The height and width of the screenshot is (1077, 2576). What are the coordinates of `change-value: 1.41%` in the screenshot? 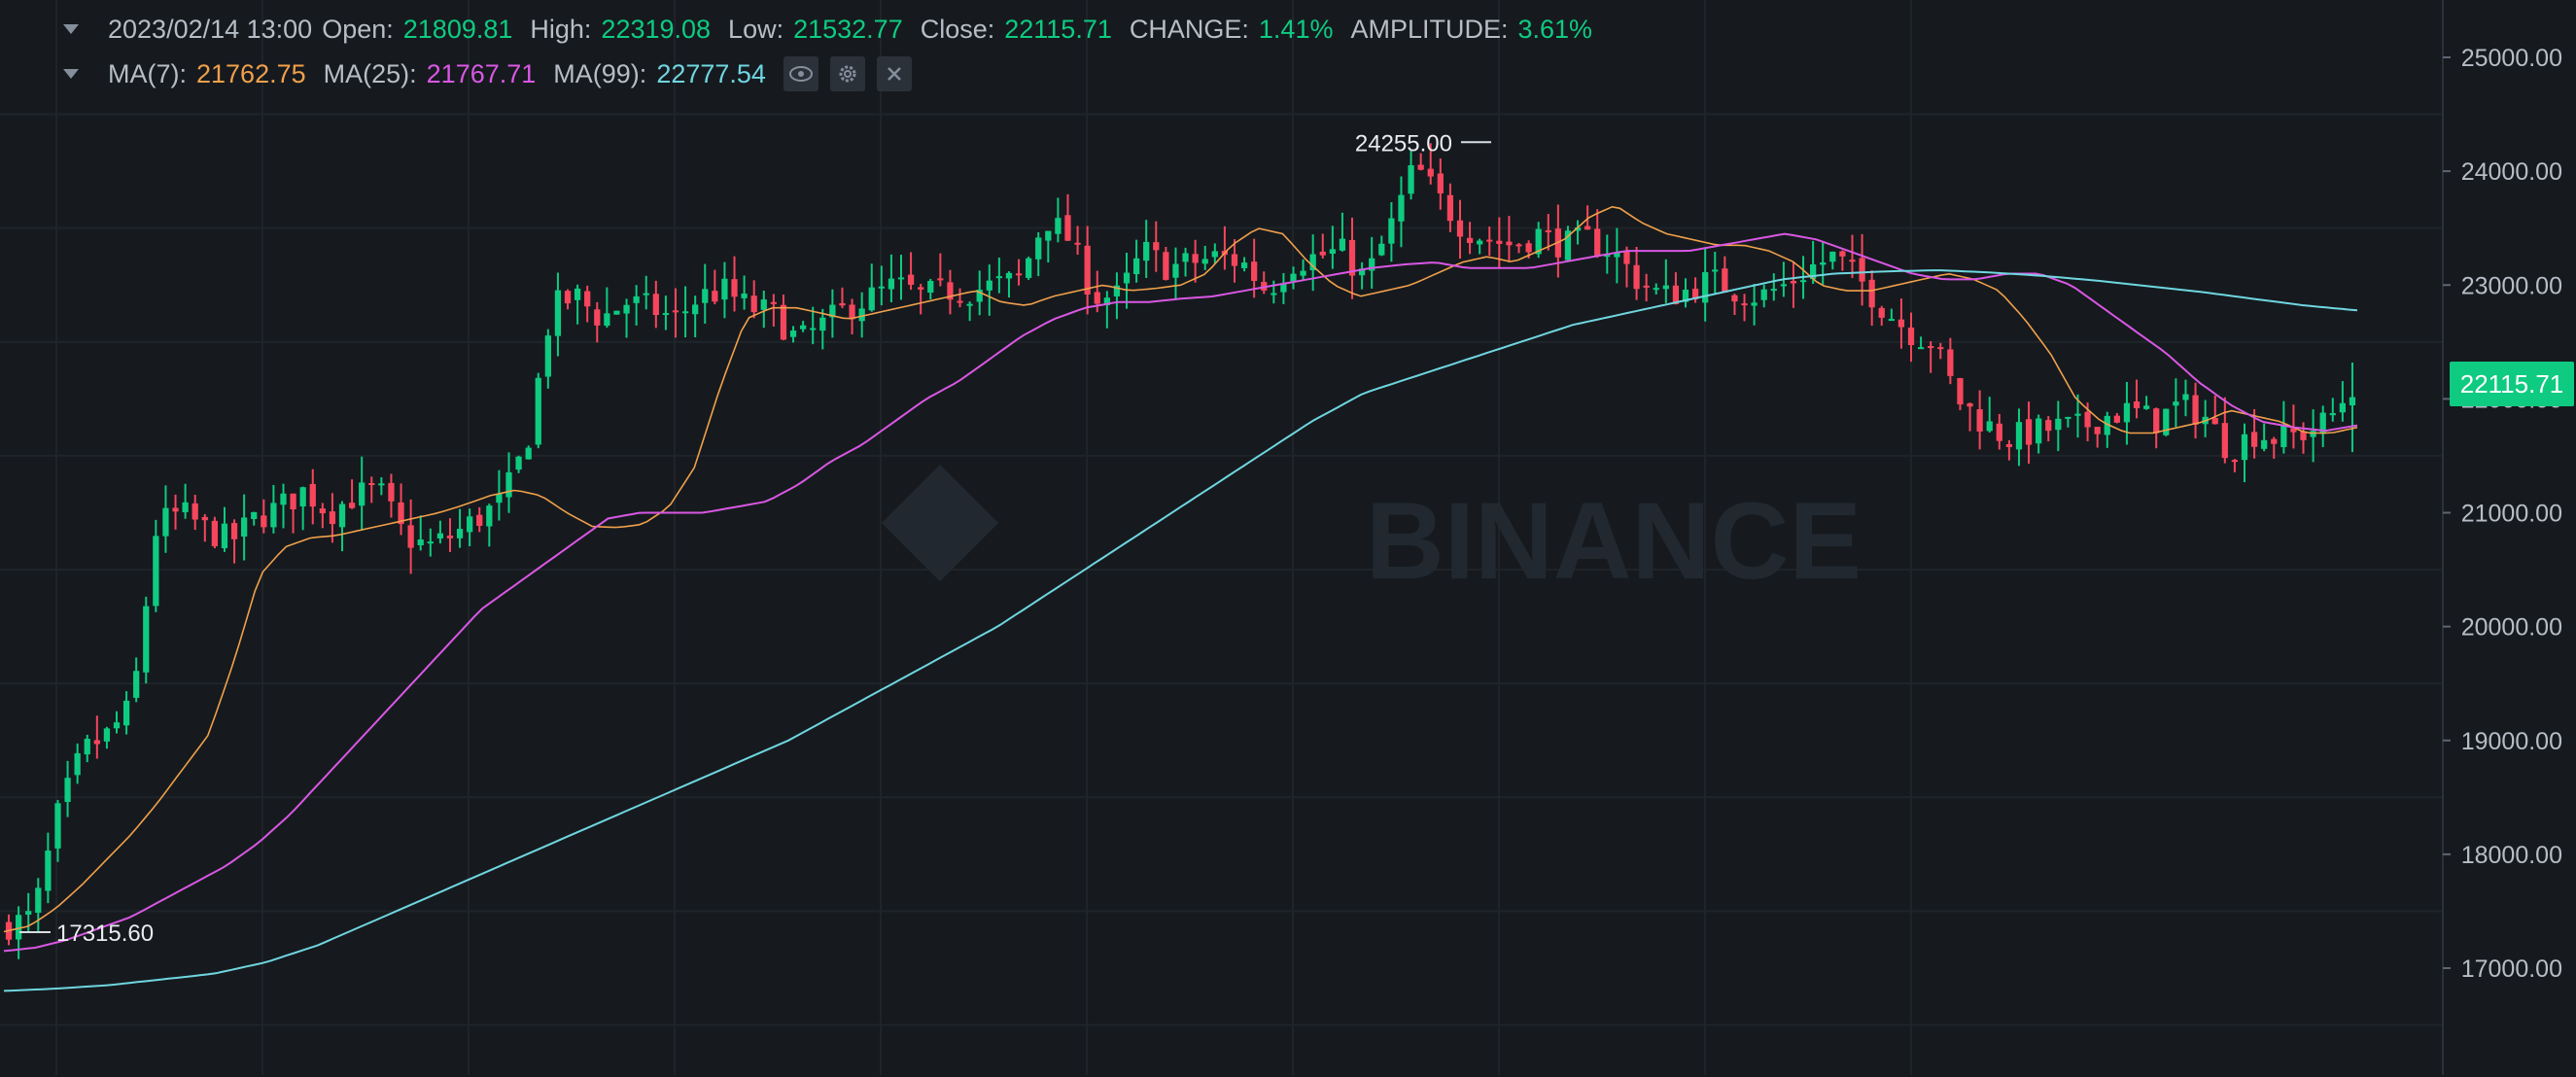 It's located at (1296, 29).